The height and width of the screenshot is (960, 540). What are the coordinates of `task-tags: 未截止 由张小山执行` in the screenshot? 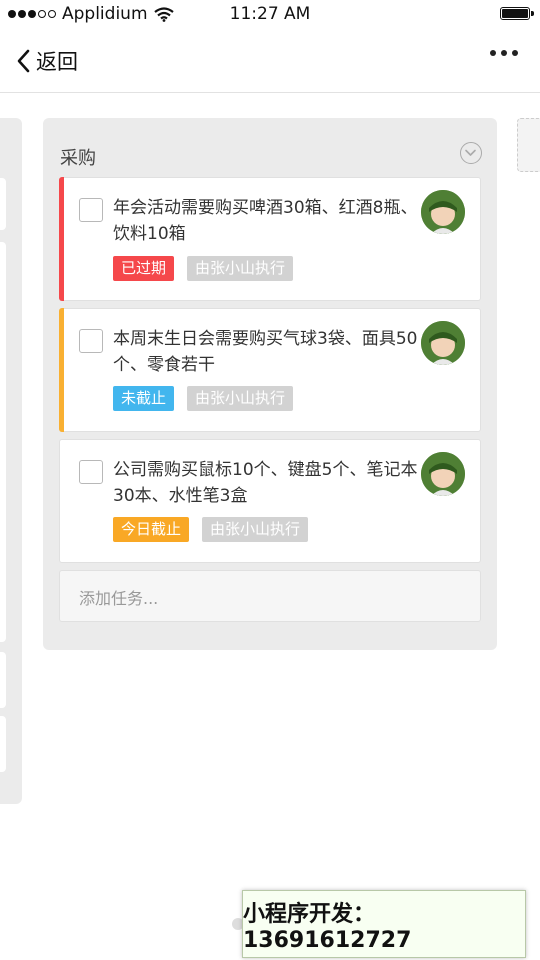 It's located at (203, 398).